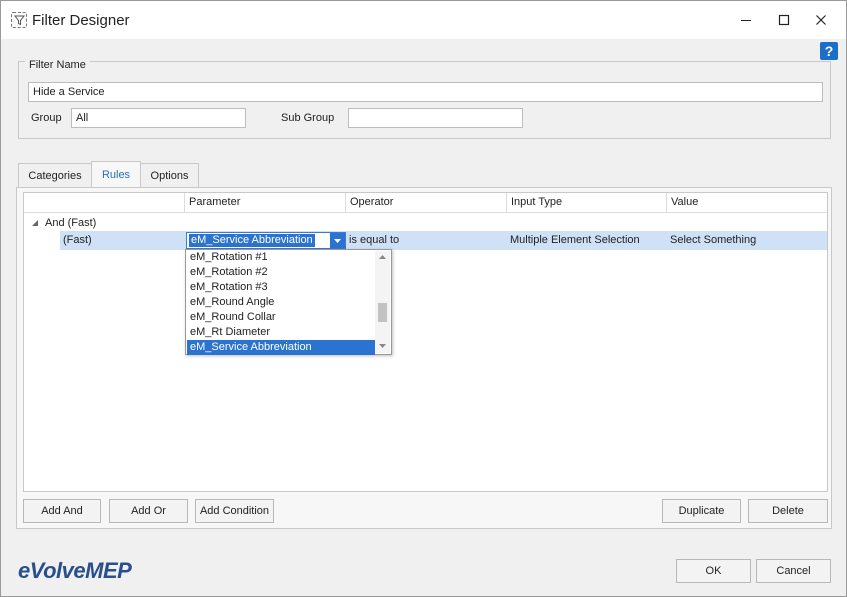 The image size is (847, 597). What do you see at coordinates (308, 118) in the screenshot?
I see `sub-group-label: Sub Group` at bounding box center [308, 118].